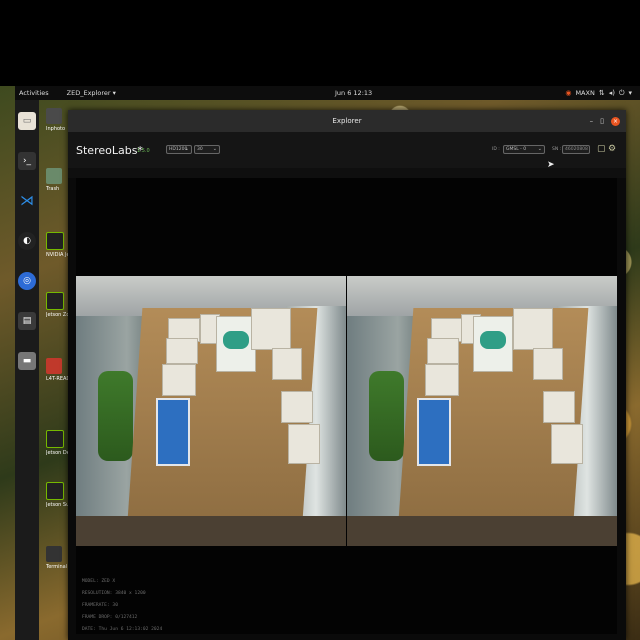 The height and width of the screenshot is (640, 640). Describe the element at coordinates (27, 201) in the screenshot. I see `vscode-icon: ⋊` at that location.